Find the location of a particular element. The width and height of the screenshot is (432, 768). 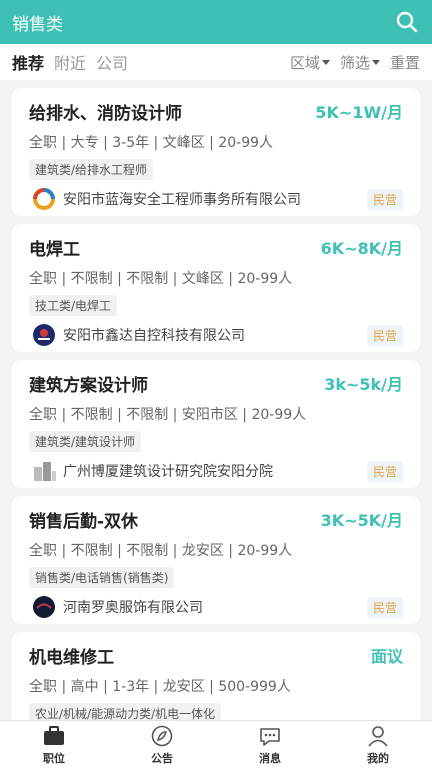

job-meta: 全职 | 不限制 | 不限制 | 龙安区 | 20-99人 is located at coordinates (161, 551).